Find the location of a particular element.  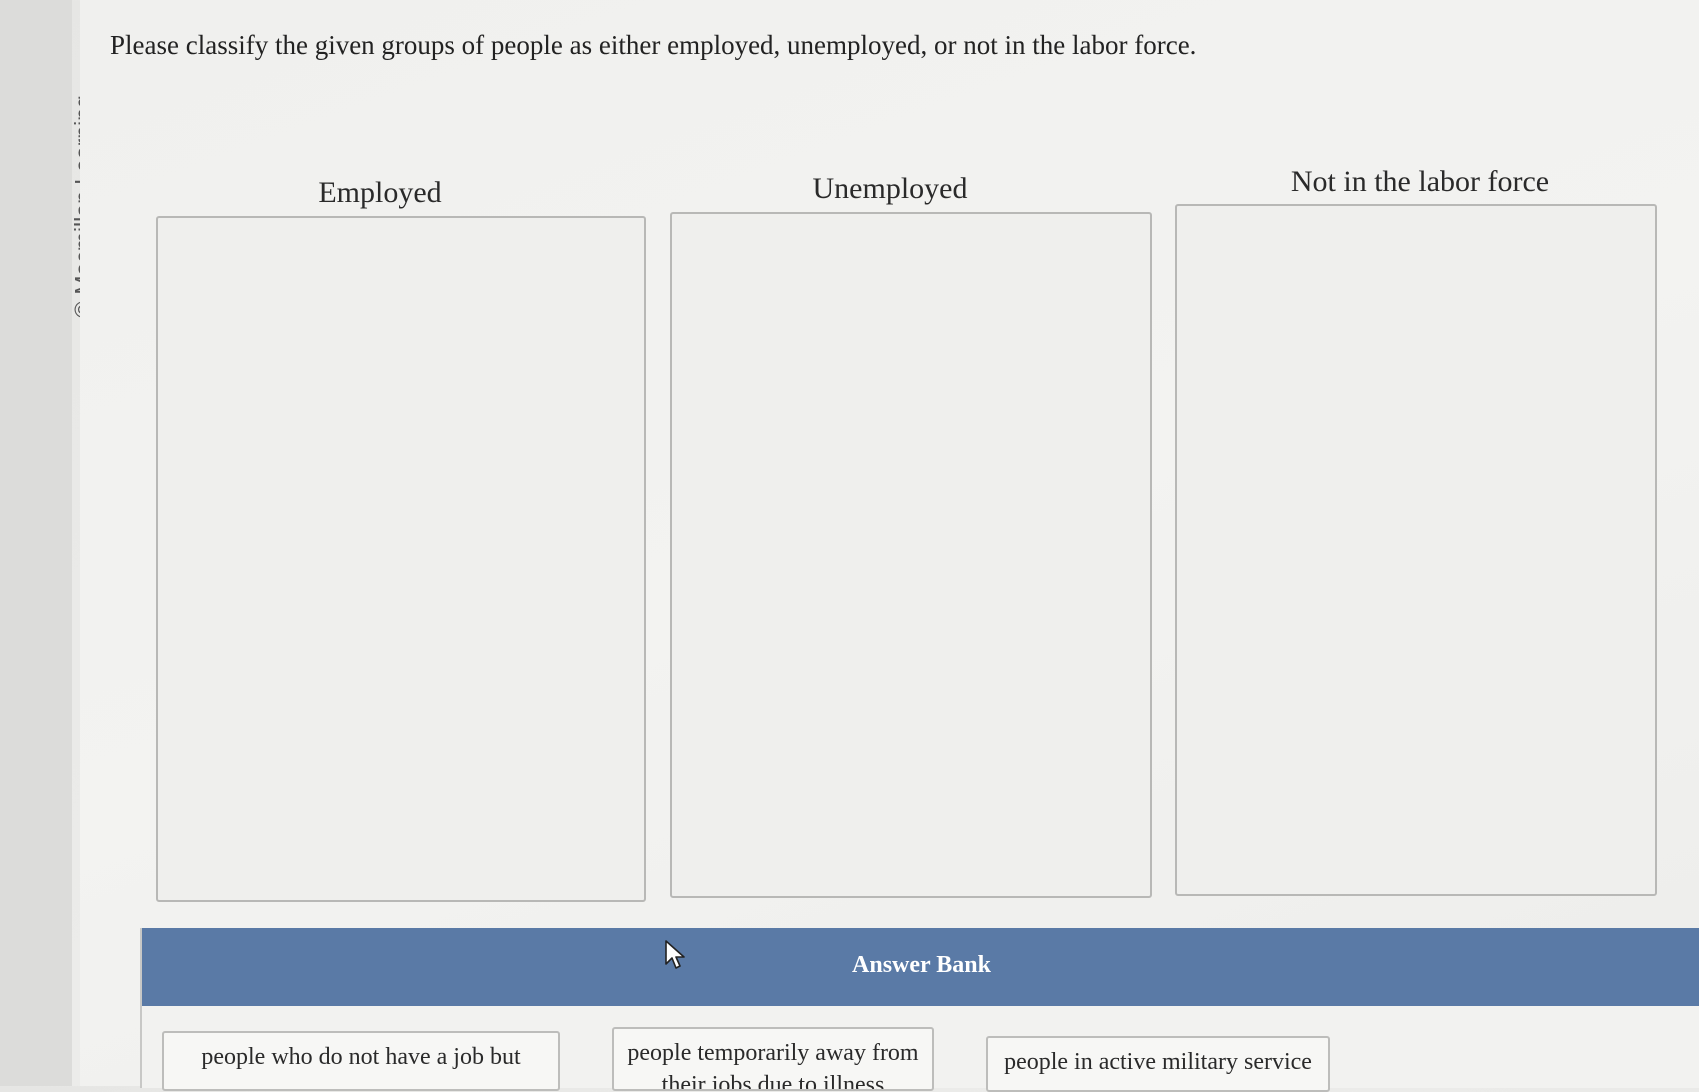

left-margin-strip is located at coordinates (36, 543).